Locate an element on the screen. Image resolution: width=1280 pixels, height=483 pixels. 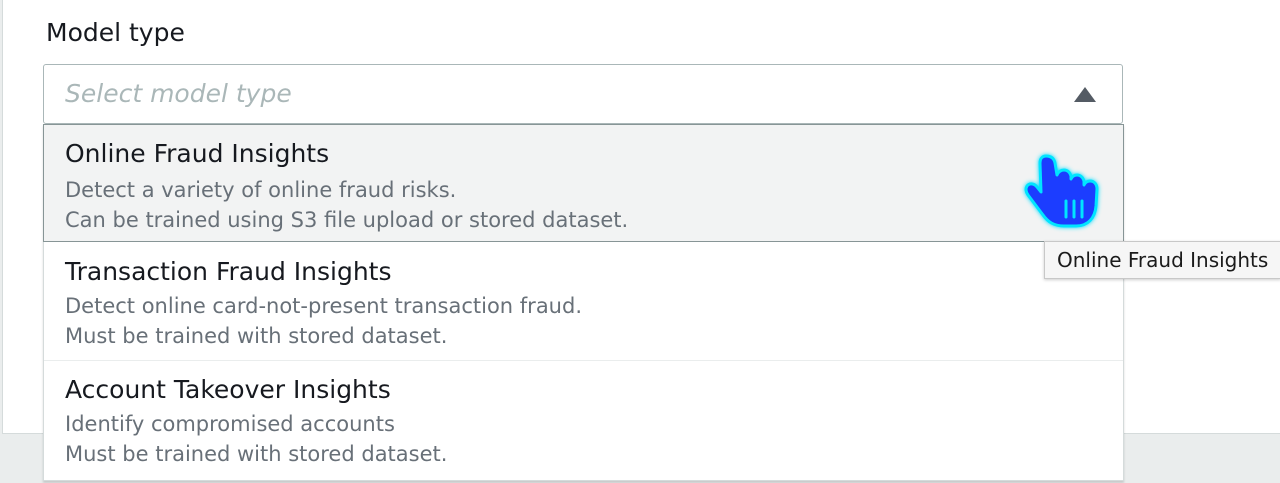
option-title: Online Fraud Insights is located at coordinates (197, 153).